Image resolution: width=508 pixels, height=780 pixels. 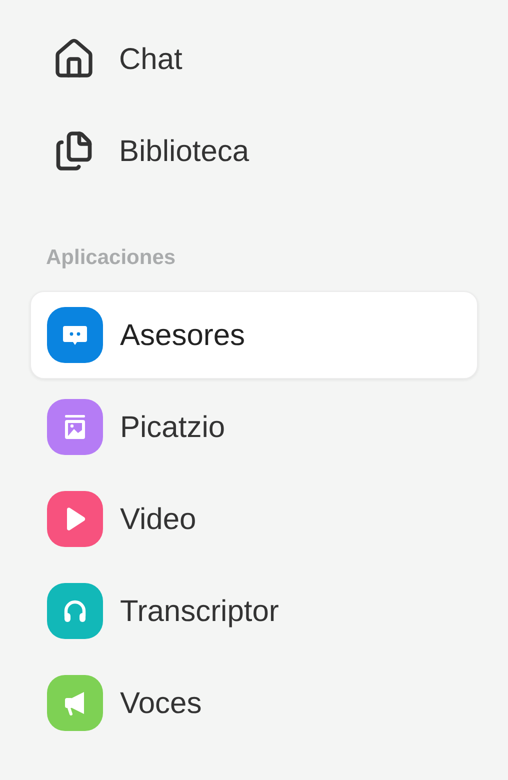 I want to click on image-icon, so click(x=75, y=427).